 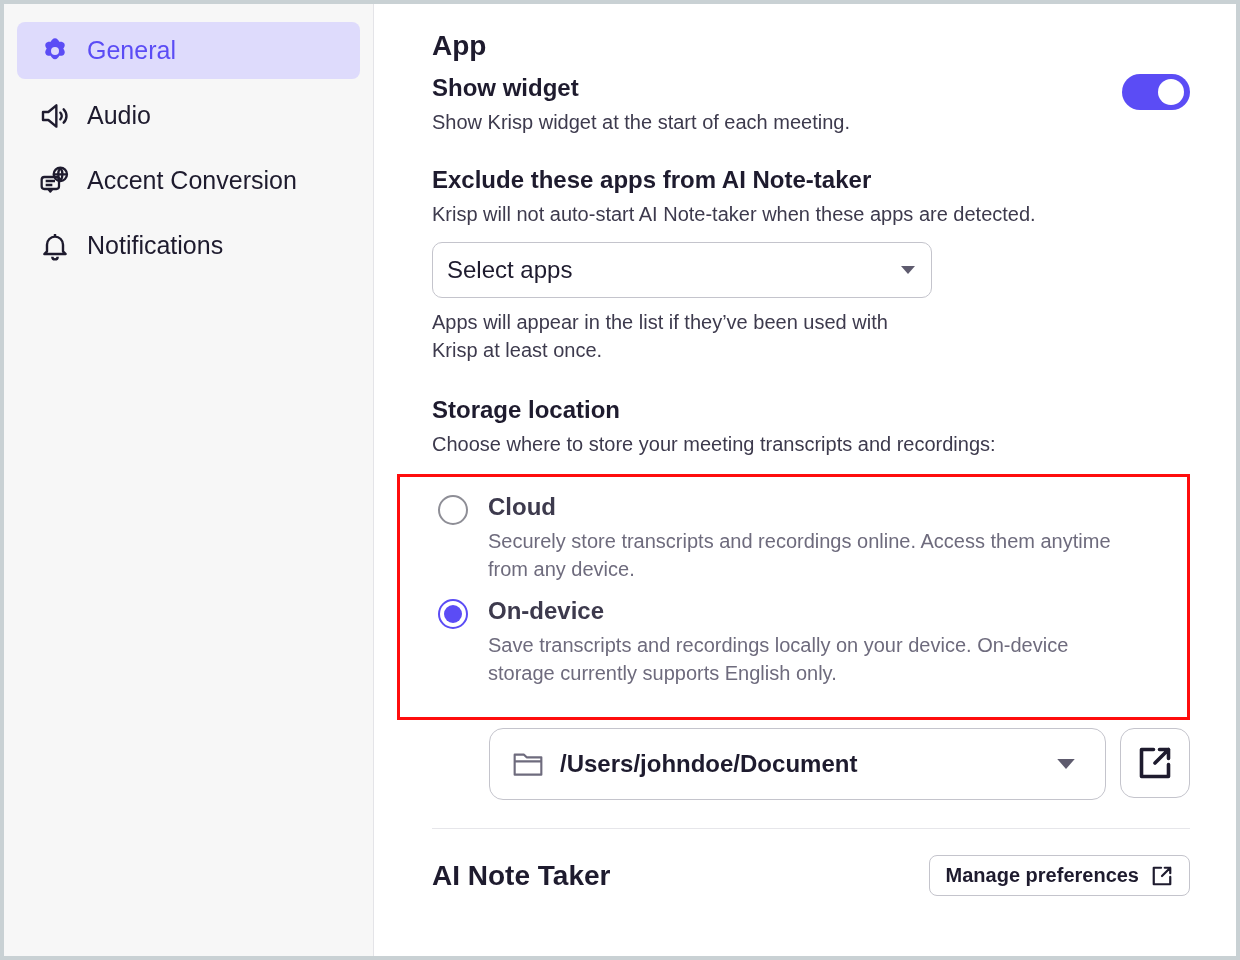 I want to click on hint-text: Apps will appear in the list if they’ve been used with Krisp at least once., so click(x=660, y=336).